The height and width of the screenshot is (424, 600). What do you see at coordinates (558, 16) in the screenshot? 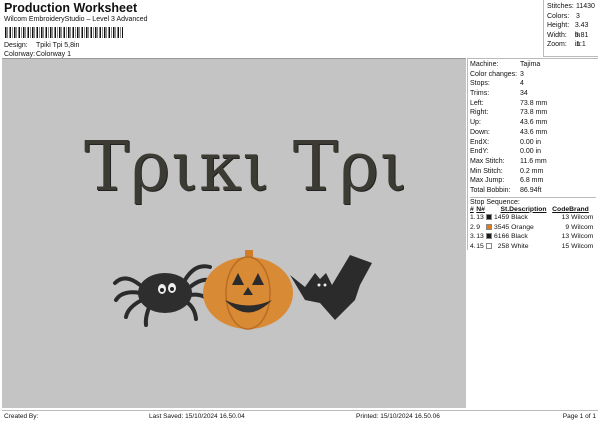
I see `info-key: Colors:` at bounding box center [558, 16].